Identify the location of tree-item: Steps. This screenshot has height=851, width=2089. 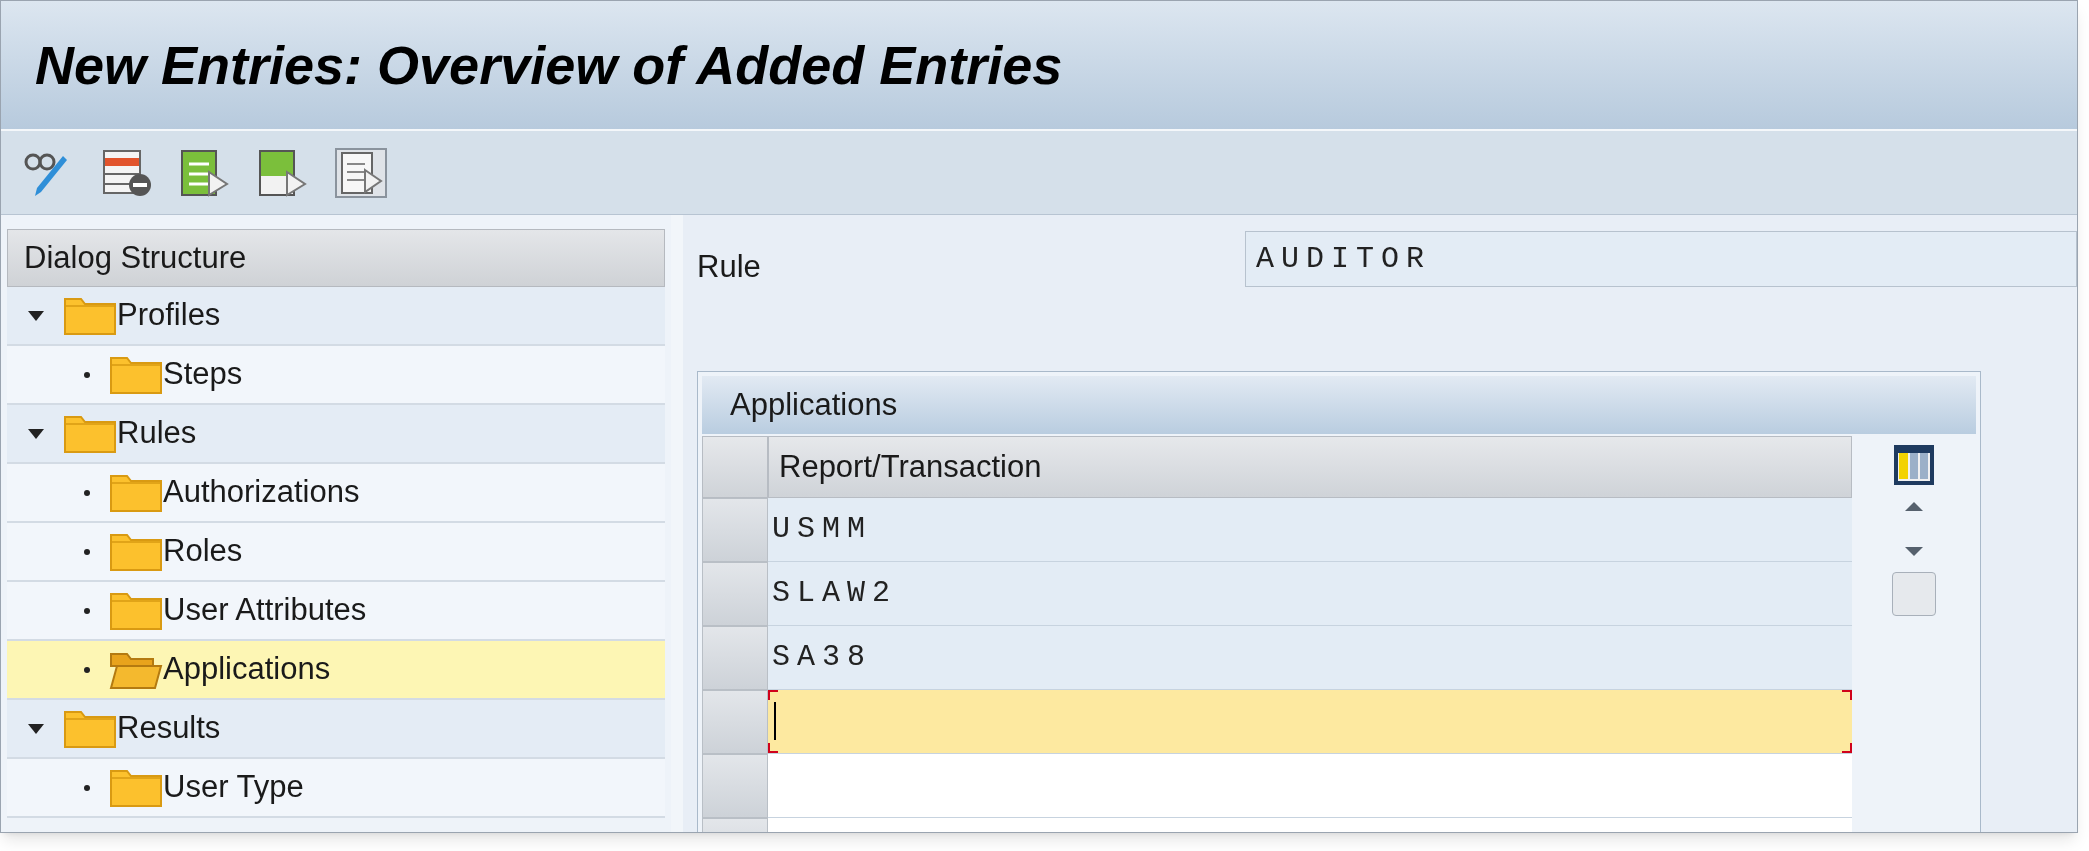
(336, 375).